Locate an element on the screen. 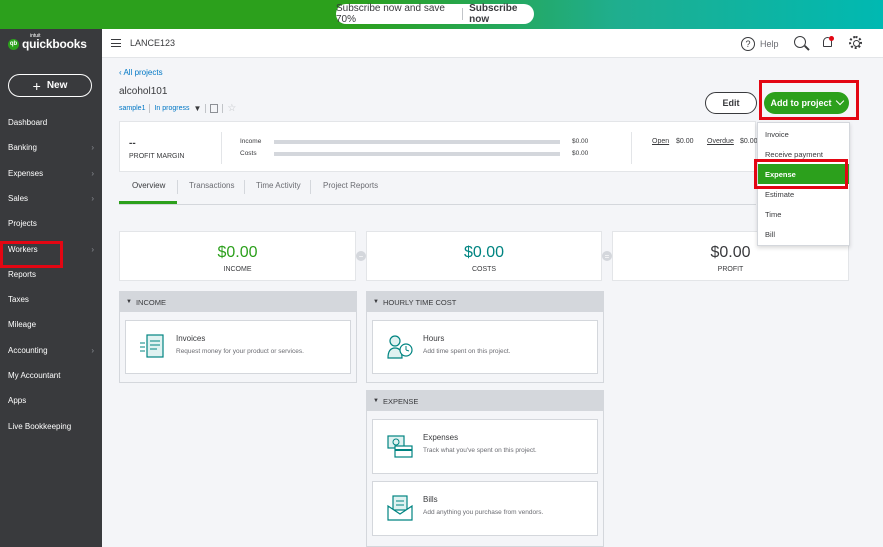 The width and height of the screenshot is (883, 547). gear-icon is located at coordinates (855, 42).